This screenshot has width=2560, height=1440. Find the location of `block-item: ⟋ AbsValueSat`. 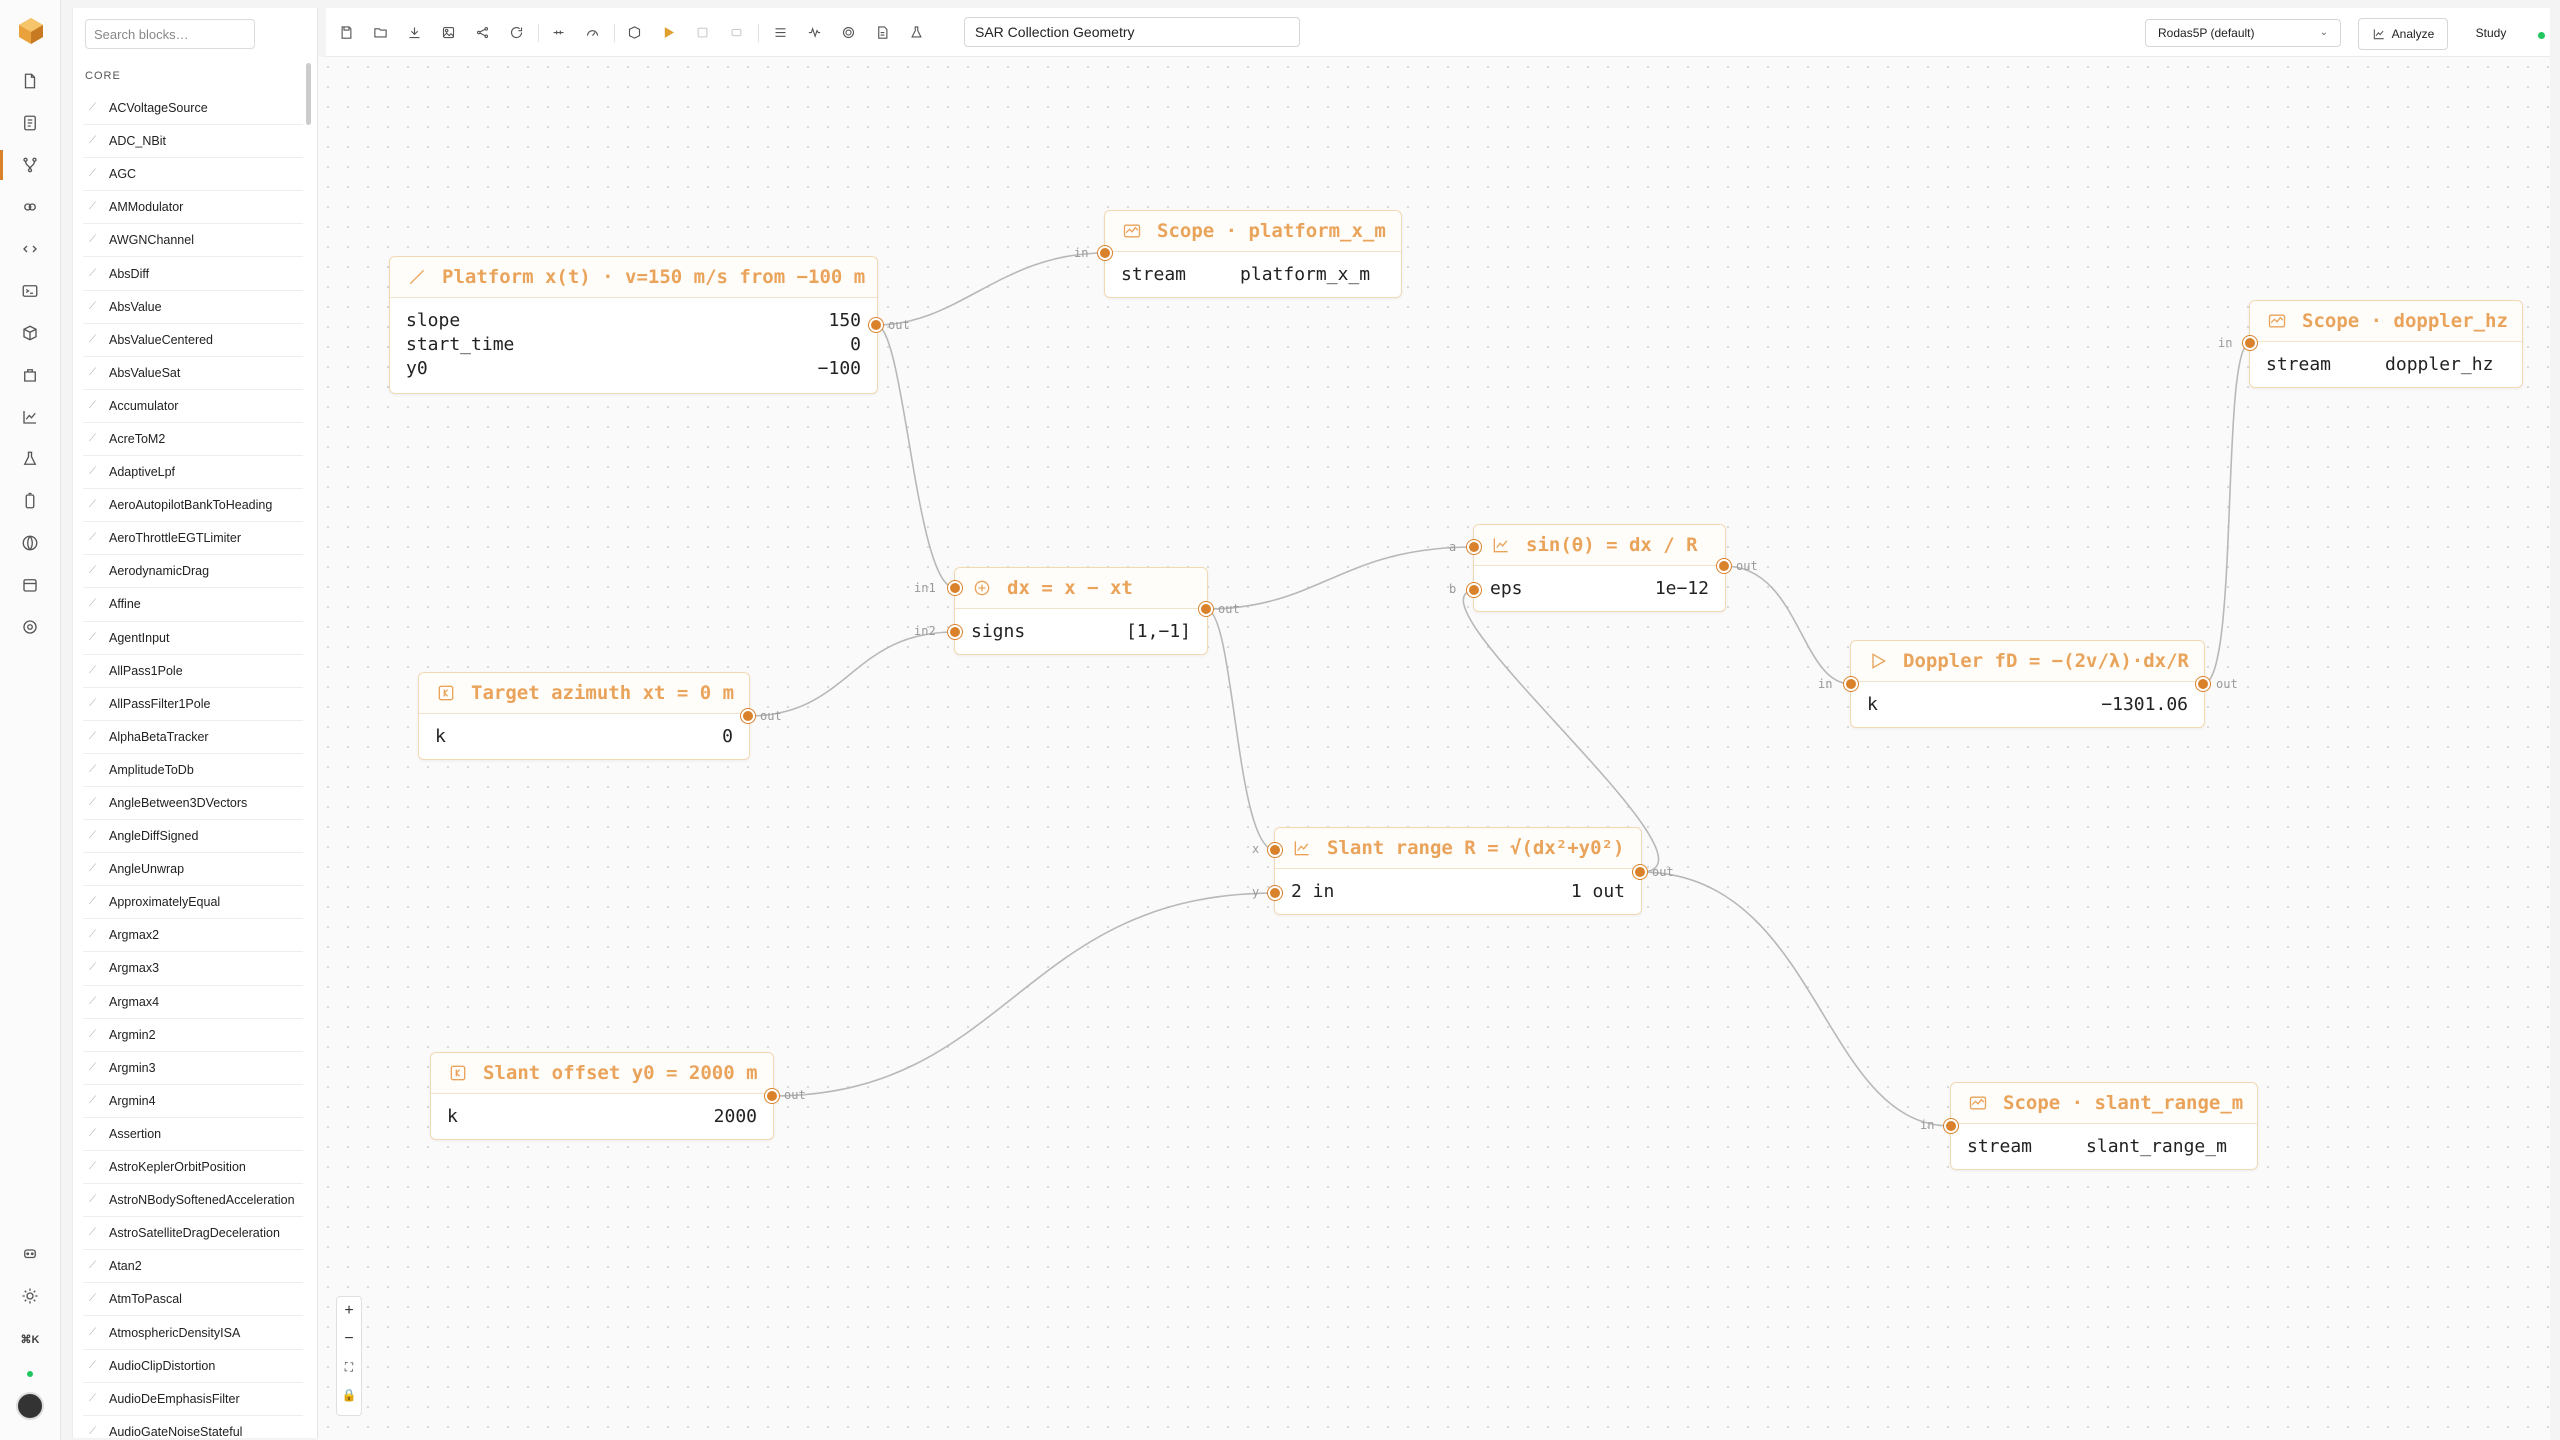

block-item: ⟋ AbsValueSat is located at coordinates (193, 373).